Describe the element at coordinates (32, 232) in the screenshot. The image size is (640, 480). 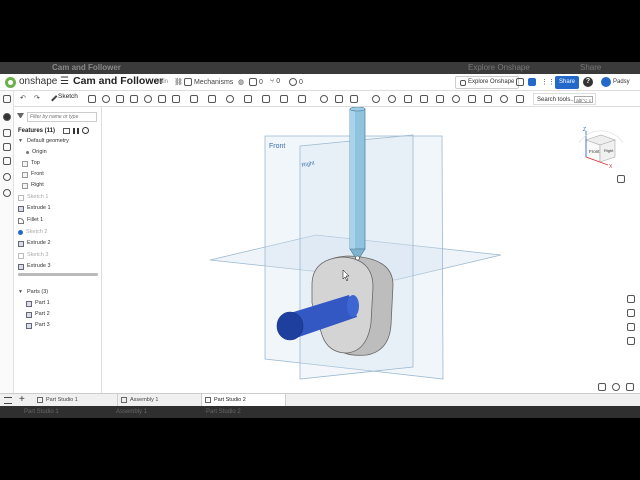
I see `tree-item-sketch-2: Sketch 2` at that location.